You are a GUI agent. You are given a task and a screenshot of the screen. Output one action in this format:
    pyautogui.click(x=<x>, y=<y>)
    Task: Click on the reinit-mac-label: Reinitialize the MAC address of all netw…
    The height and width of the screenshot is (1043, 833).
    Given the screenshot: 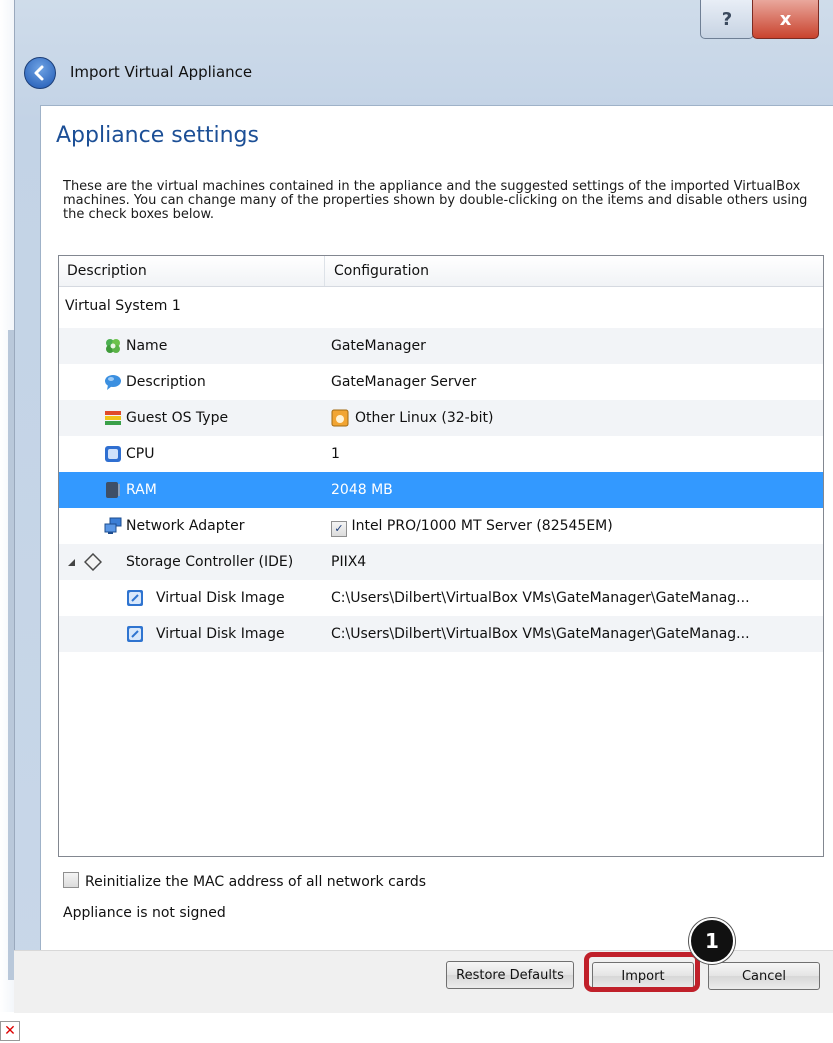 What is the action you would take?
    pyautogui.click(x=256, y=882)
    